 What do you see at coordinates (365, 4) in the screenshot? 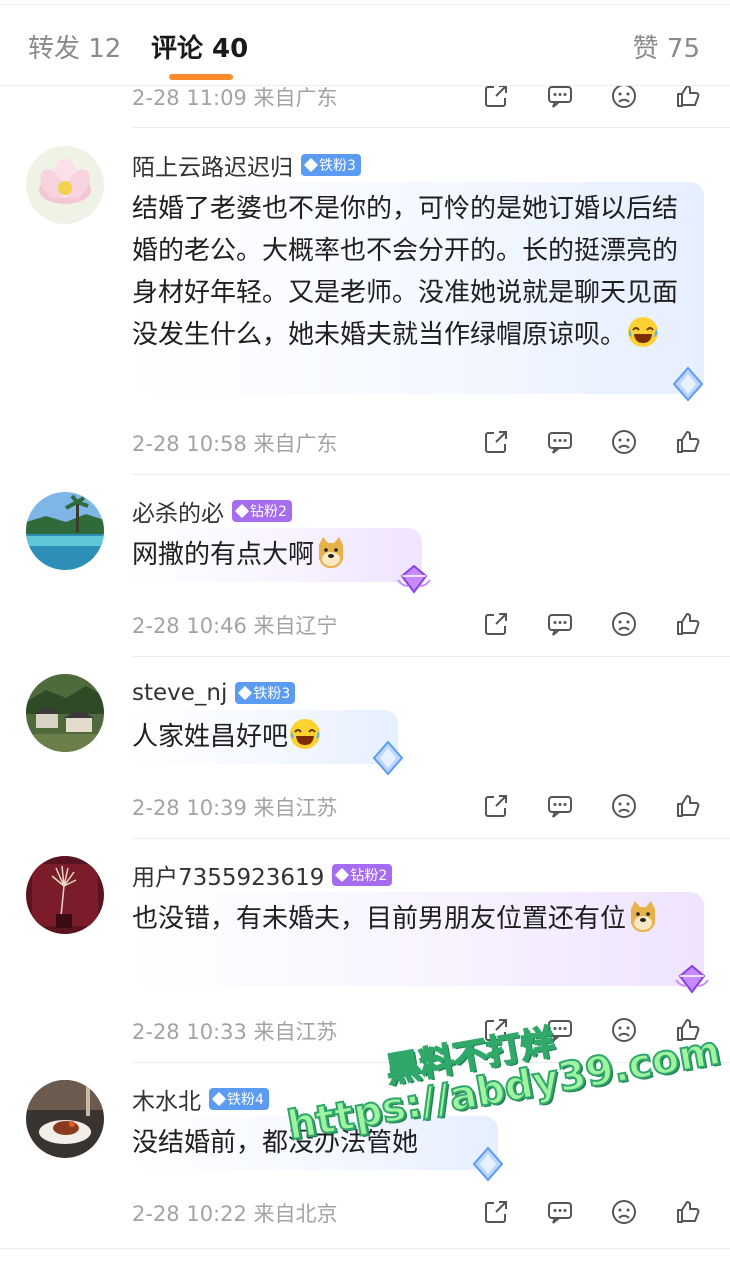
I see `top-divider` at bounding box center [365, 4].